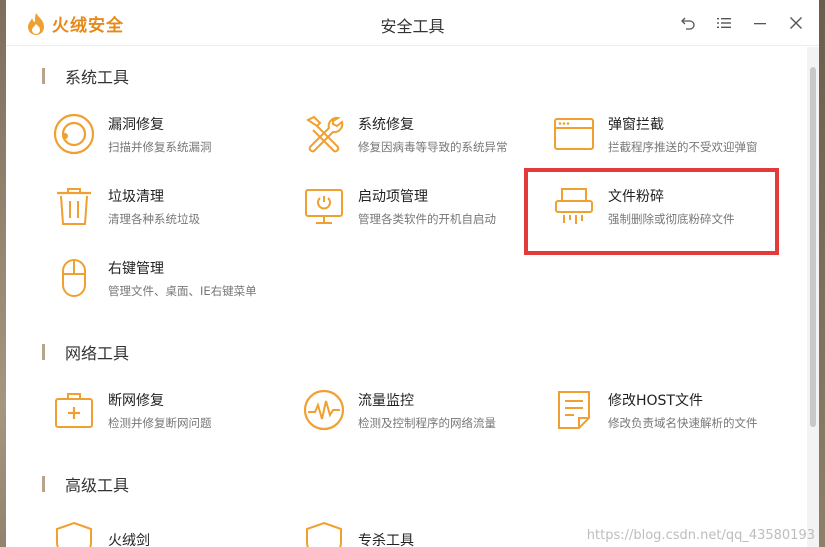 The height and width of the screenshot is (547, 825). I want to click on tool-hosts-editor: 修改HOST文件 修改负责域名快速解析的文件, so click(672, 410).